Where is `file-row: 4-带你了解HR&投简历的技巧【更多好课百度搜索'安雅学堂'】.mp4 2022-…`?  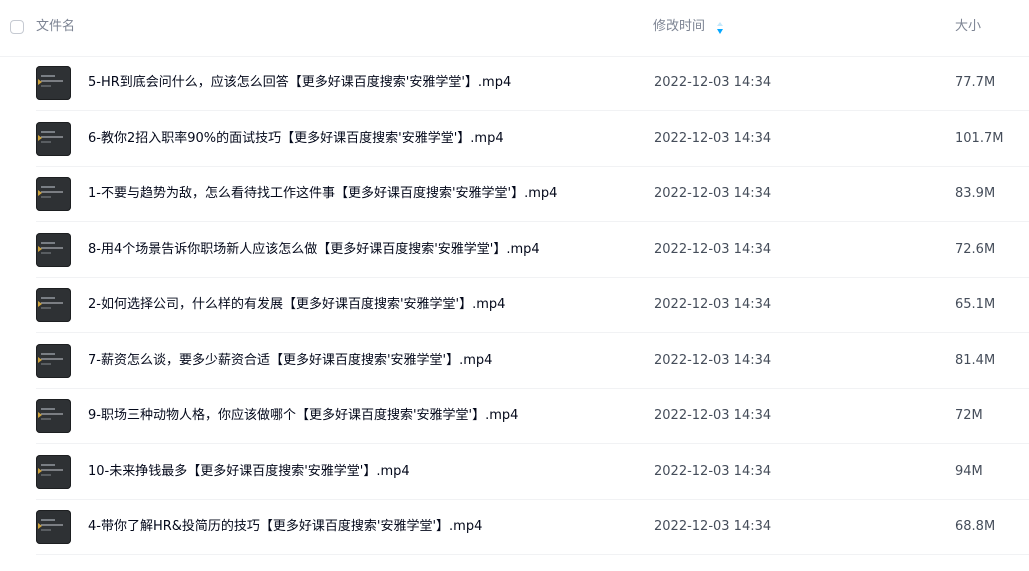 file-row: 4-带你了解HR&投简历的技巧【更多好课百度搜索'安雅学堂'】.mp4 2022-… is located at coordinates (514, 527).